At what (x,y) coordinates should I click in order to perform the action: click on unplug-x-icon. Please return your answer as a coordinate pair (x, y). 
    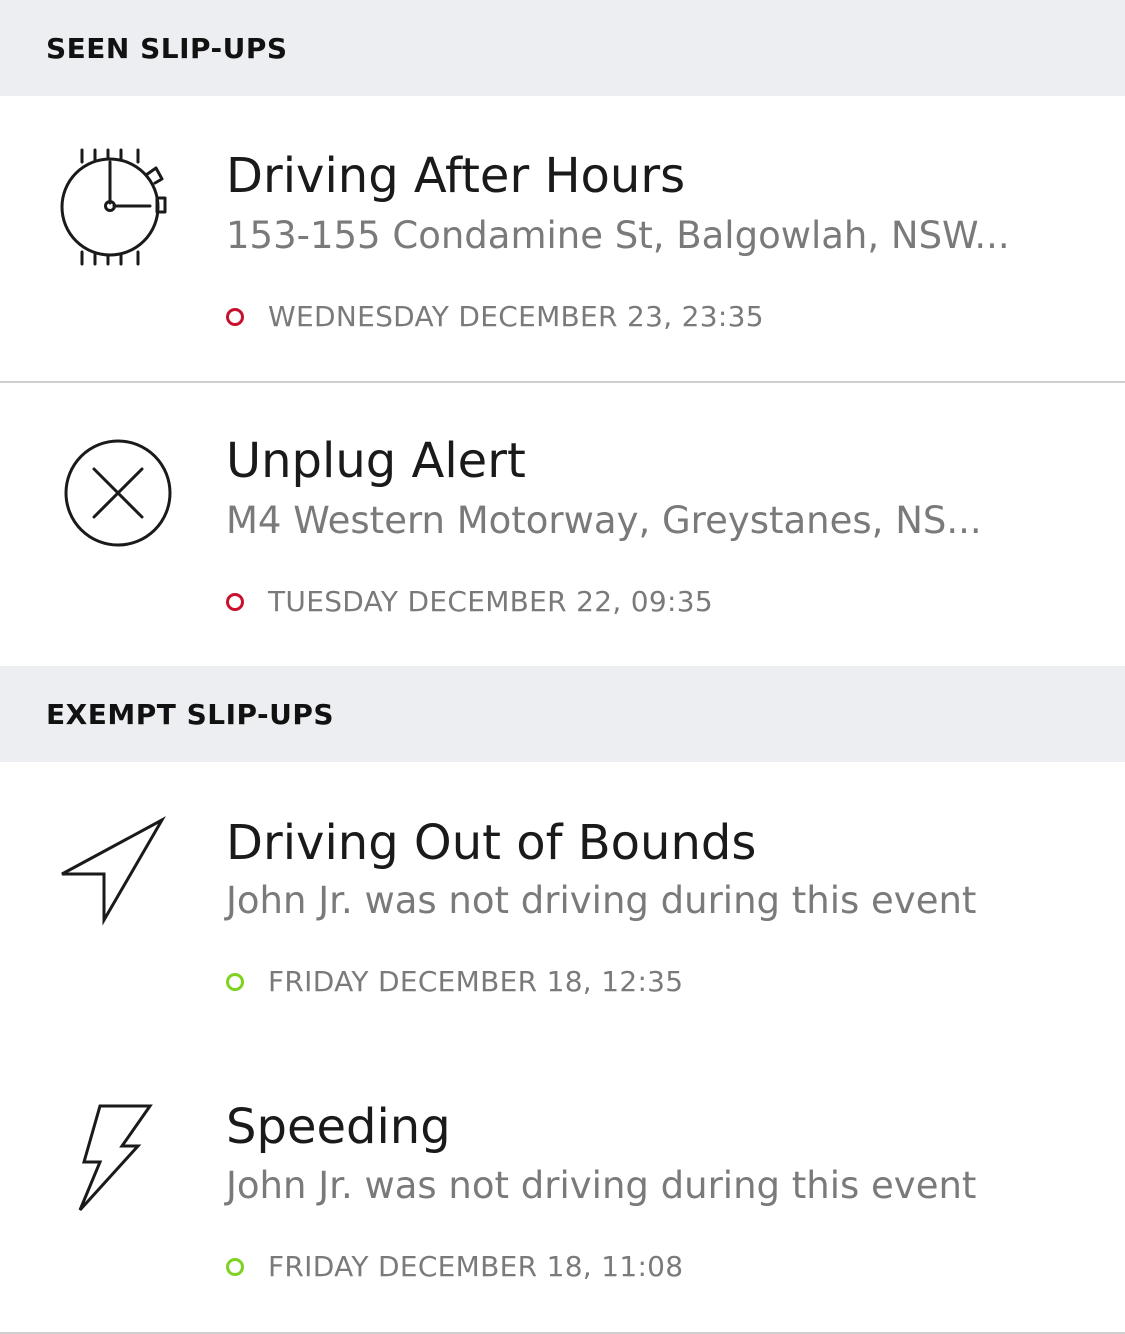
    Looking at the image, I should click on (117, 498).